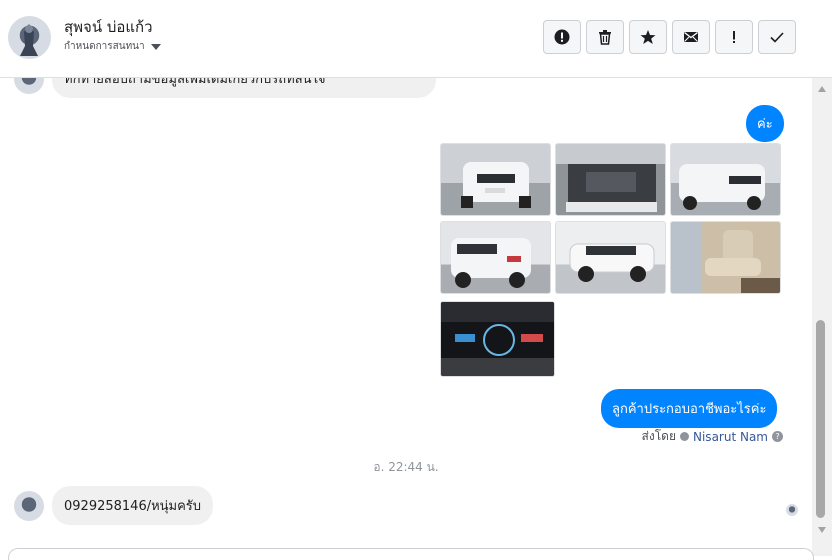  I want to click on star-icon, so click(648, 37).